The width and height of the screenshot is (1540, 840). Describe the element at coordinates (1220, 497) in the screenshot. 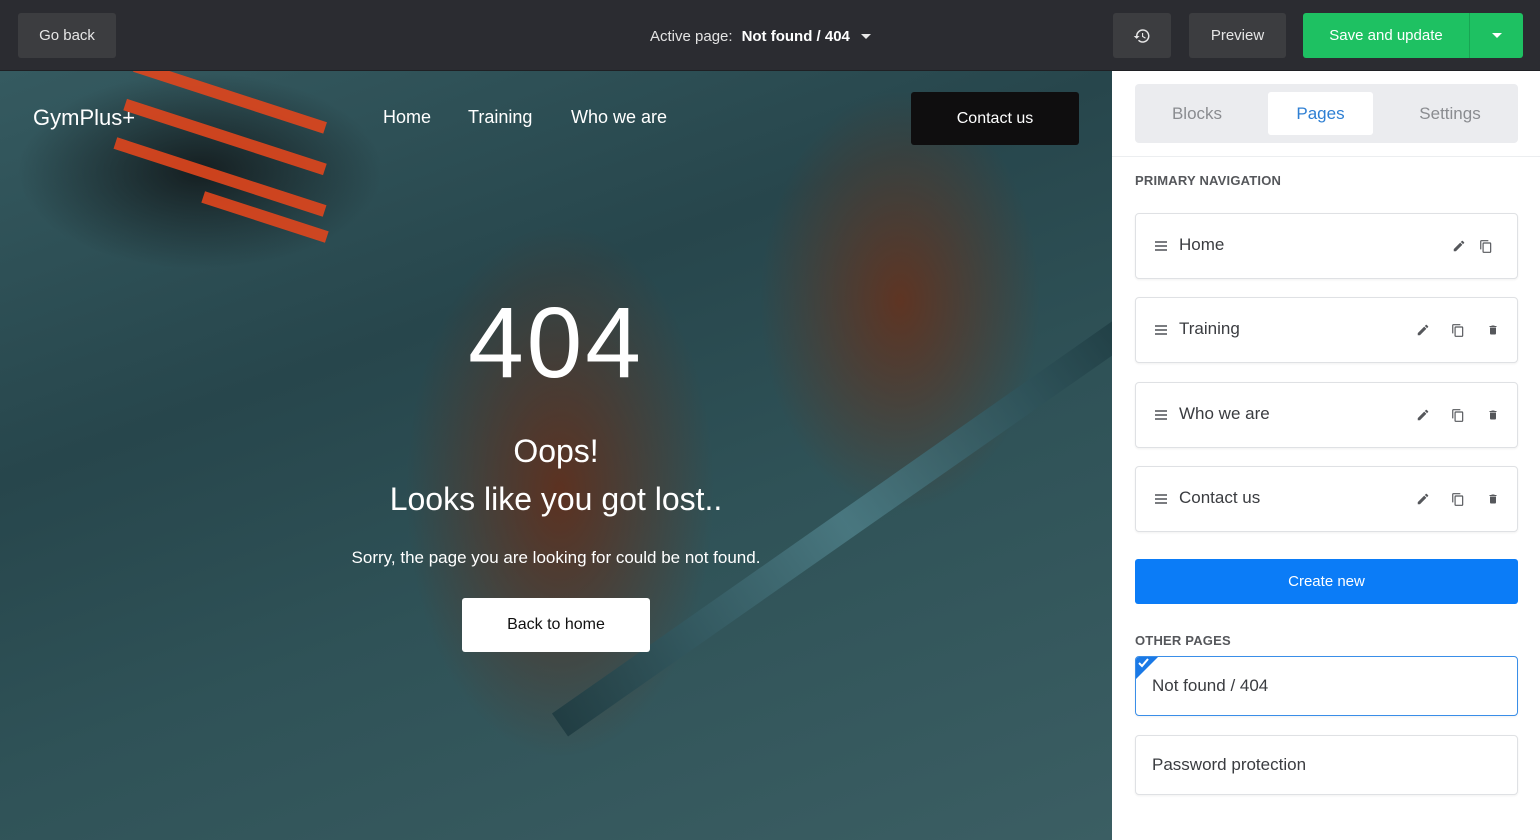

I see `nav-page-label: Contact us` at that location.